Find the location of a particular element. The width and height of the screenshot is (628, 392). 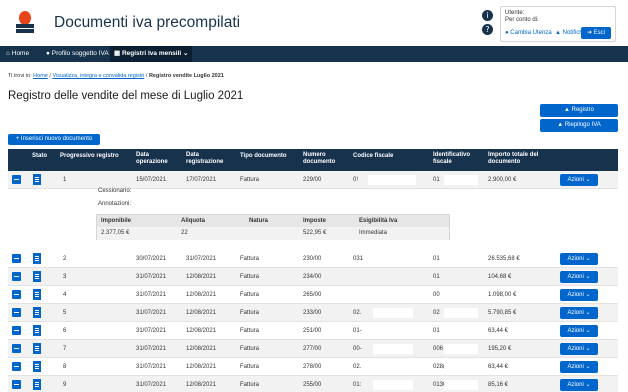

cell-cf: 0! is located at coordinates (356, 180).